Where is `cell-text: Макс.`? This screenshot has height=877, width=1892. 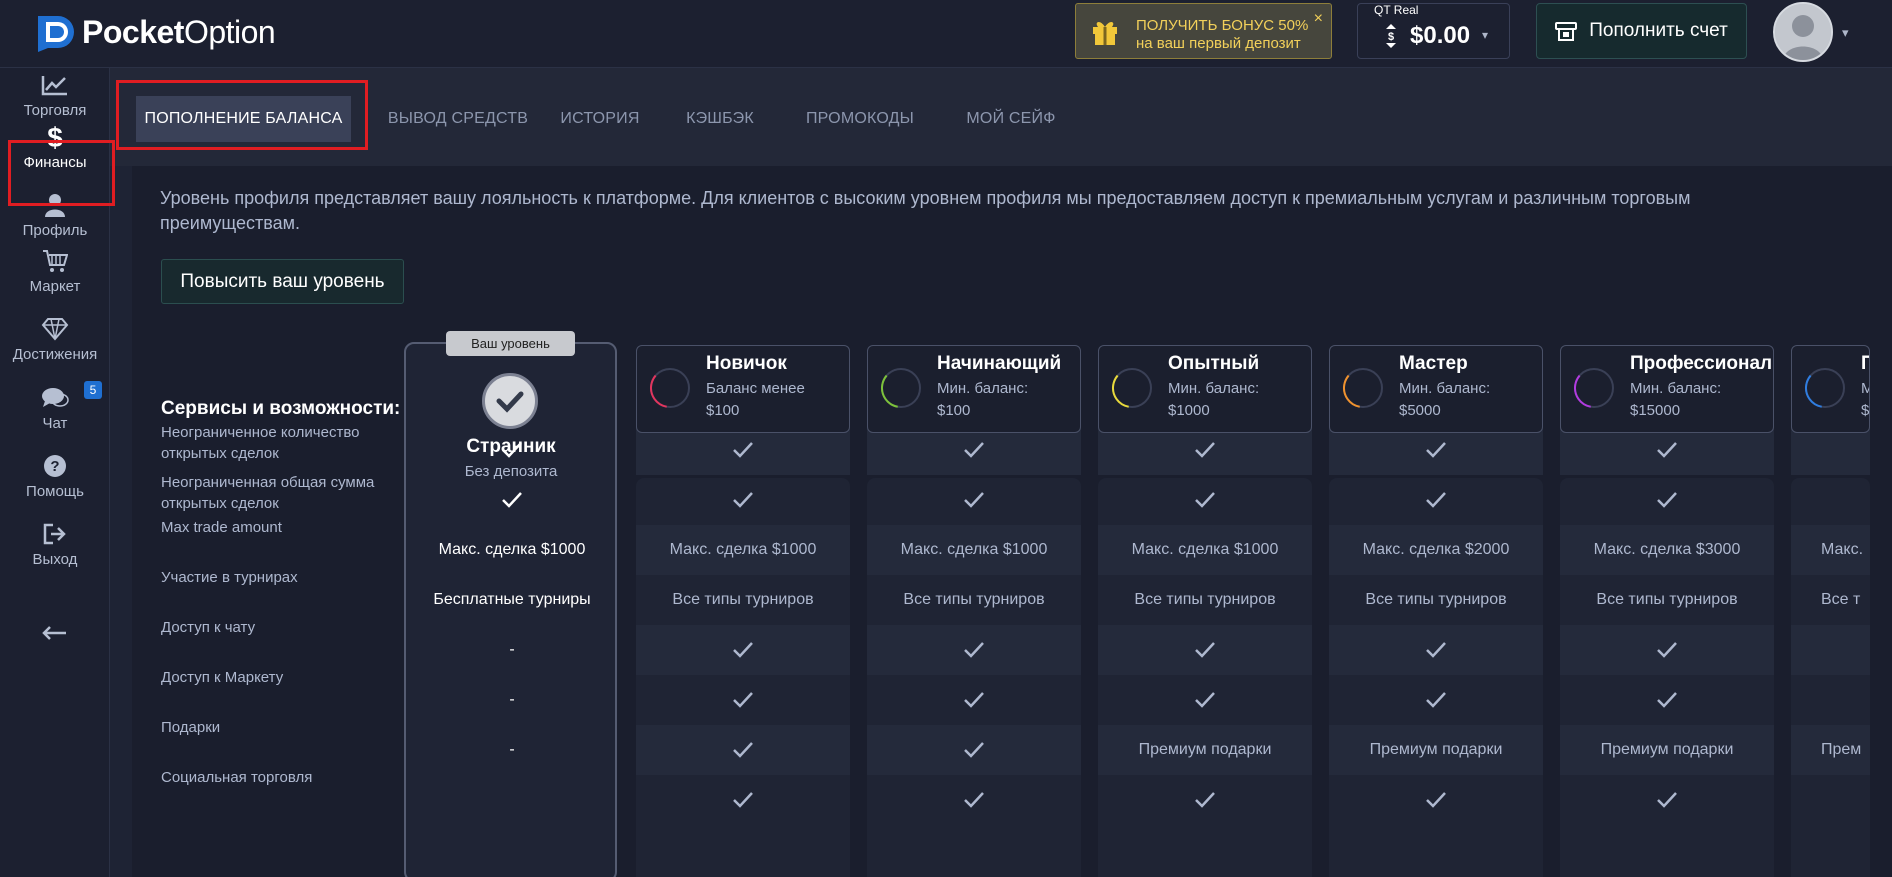
cell-text: Макс. is located at coordinates (1842, 549).